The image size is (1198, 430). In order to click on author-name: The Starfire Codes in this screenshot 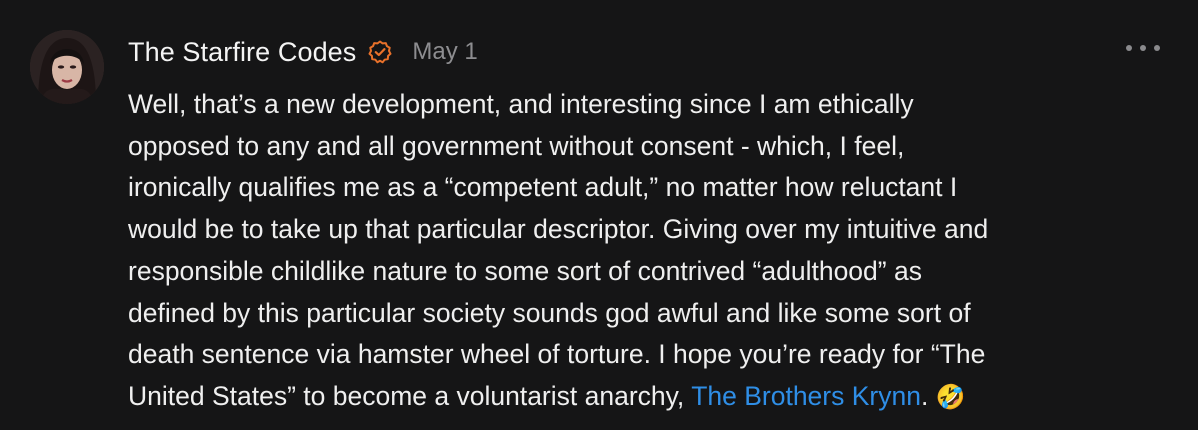, I will do `click(242, 52)`.